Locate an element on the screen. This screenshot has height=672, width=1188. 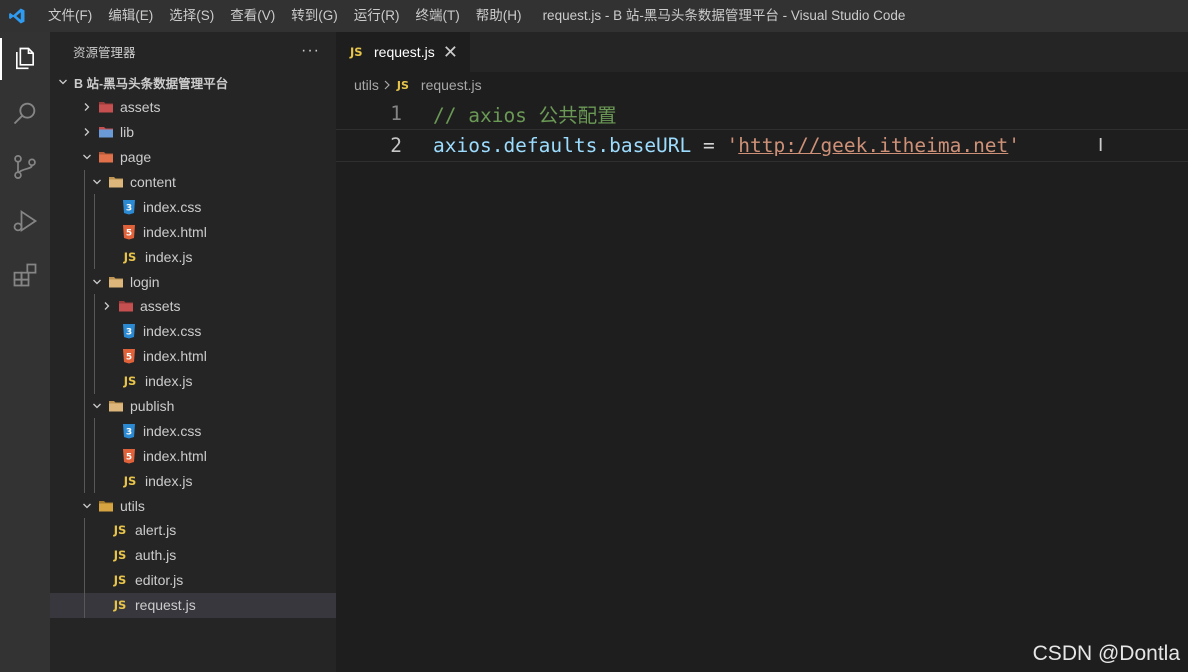
tree-file-editor-js: JS editor.js is located at coordinates (193, 580).